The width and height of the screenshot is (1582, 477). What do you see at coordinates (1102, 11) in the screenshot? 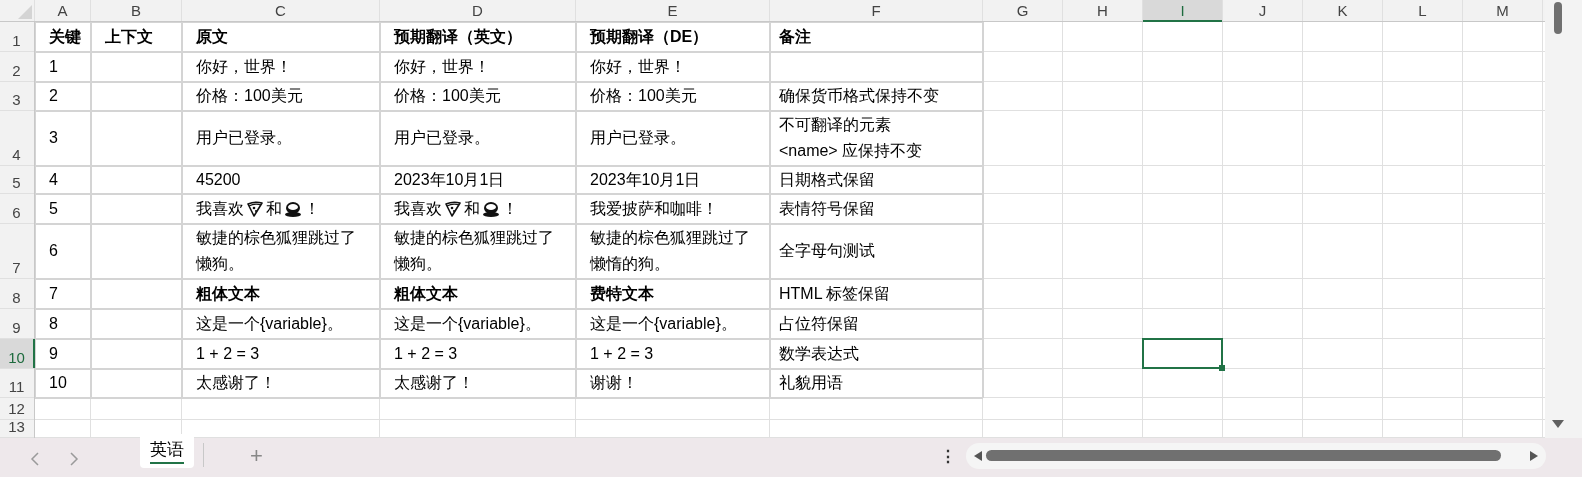
I see `column-header: H` at bounding box center [1102, 11].